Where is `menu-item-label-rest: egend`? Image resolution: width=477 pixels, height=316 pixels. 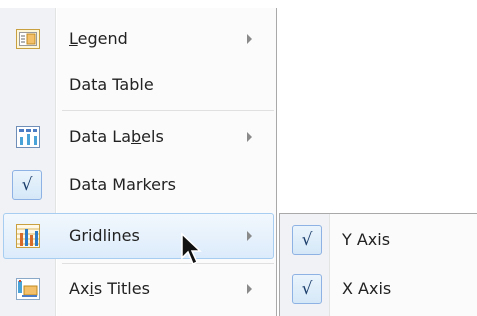
menu-item-label-rest: egend is located at coordinates (102, 38).